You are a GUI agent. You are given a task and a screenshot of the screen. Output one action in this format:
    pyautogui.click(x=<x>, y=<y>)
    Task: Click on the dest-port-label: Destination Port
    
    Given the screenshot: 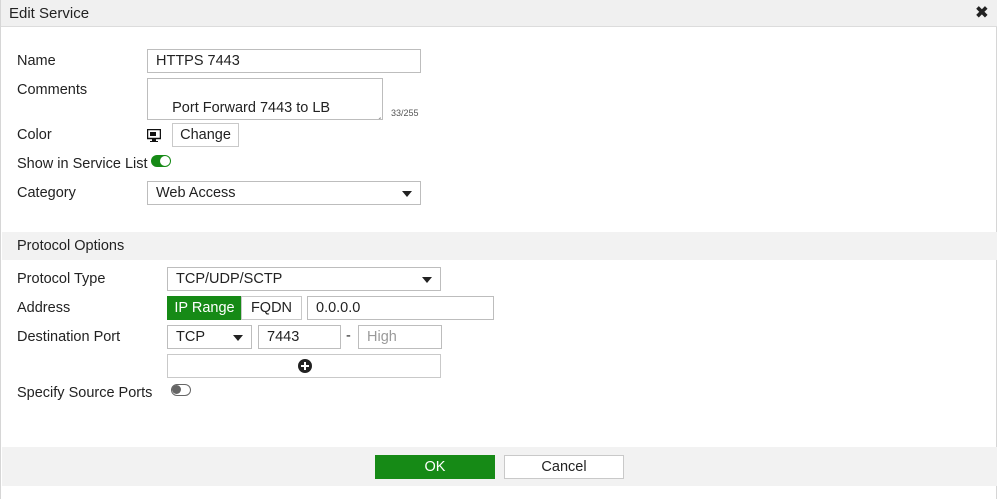 What is the action you would take?
    pyautogui.click(x=69, y=337)
    